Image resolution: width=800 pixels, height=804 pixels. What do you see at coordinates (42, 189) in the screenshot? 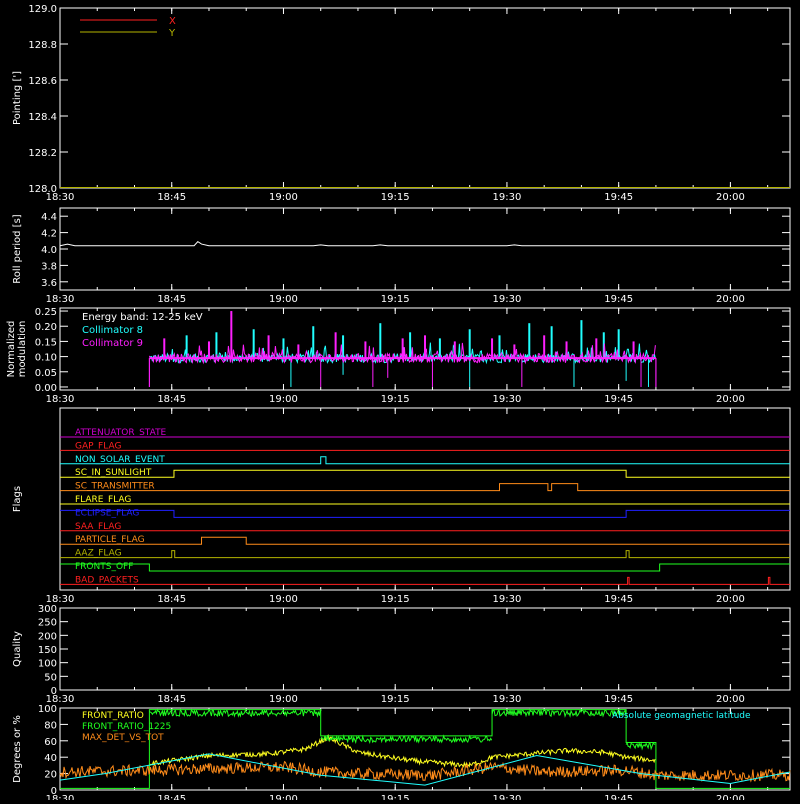
I see `y-tick-label: 128.0` at bounding box center [42, 189].